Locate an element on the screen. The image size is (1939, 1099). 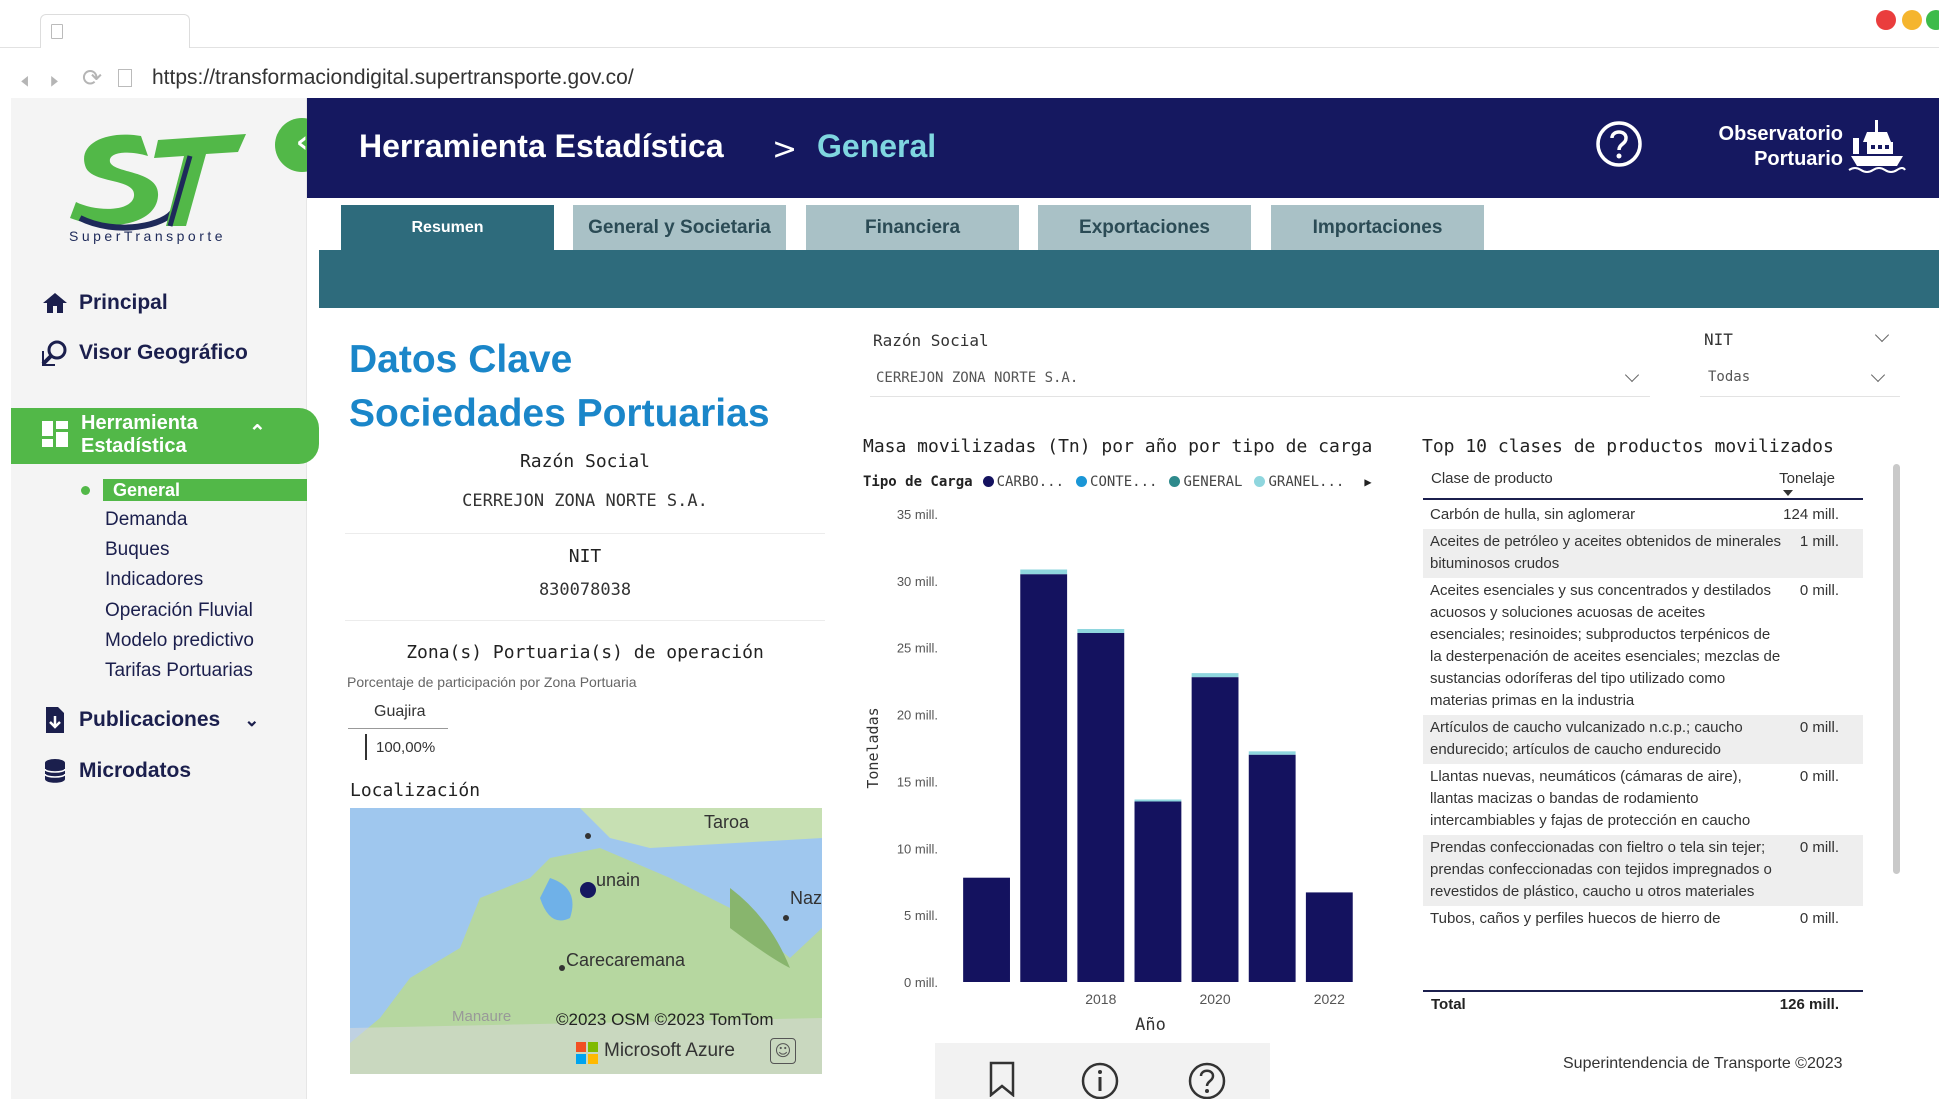
tab-general-societaria: General y Societaria is located at coordinates (679, 227).